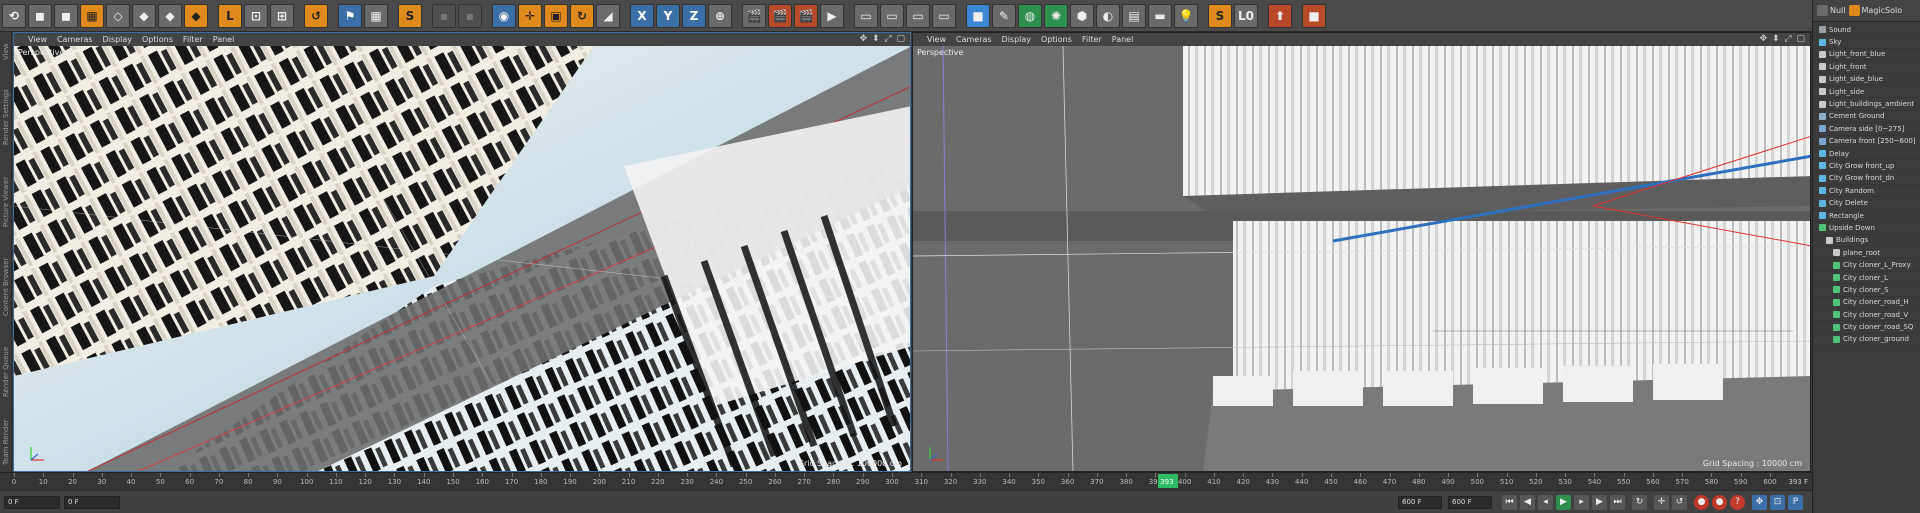 The image size is (1920, 513). What do you see at coordinates (37, 39) in the screenshot?
I see `vp-left-menu-view: View` at bounding box center [37, 39].